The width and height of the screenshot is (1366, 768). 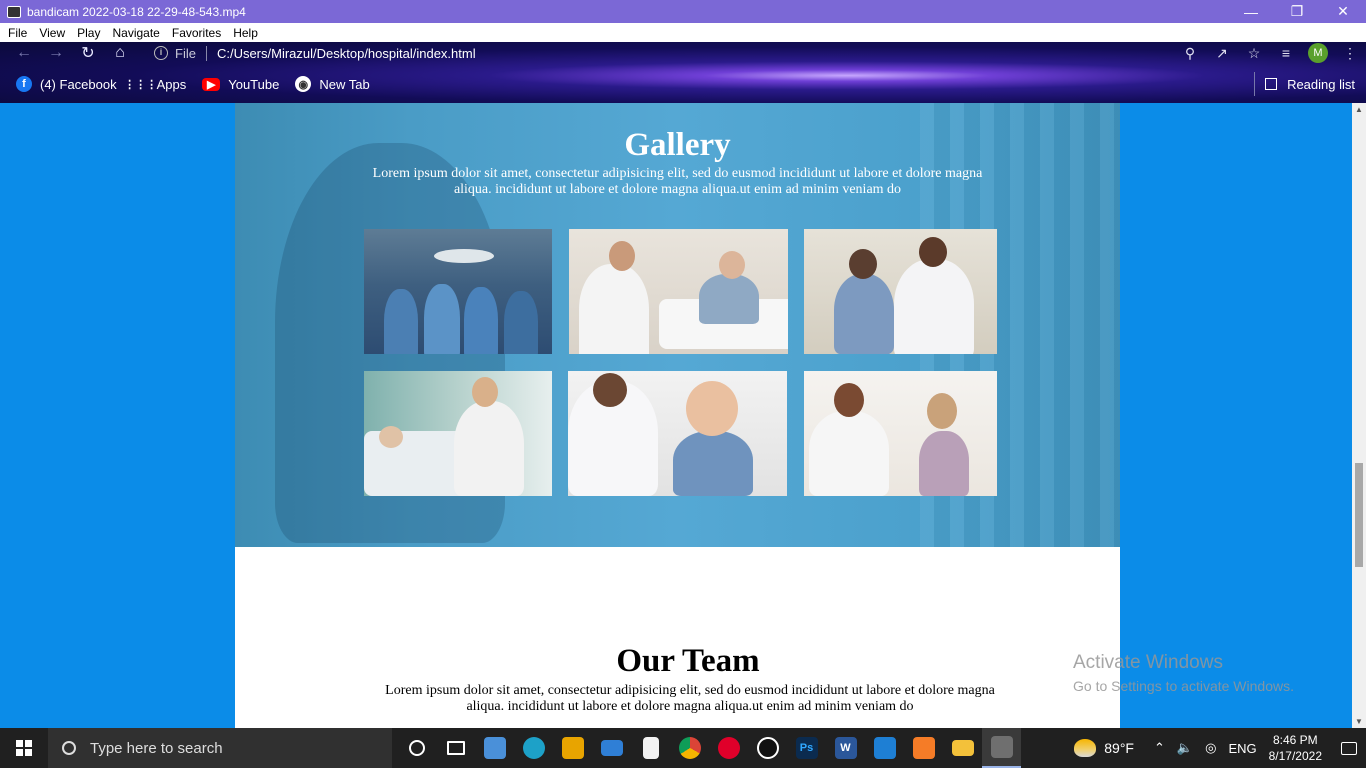 I want to click on clock-date: 8/17/2022, so click(x=1295, y=756).